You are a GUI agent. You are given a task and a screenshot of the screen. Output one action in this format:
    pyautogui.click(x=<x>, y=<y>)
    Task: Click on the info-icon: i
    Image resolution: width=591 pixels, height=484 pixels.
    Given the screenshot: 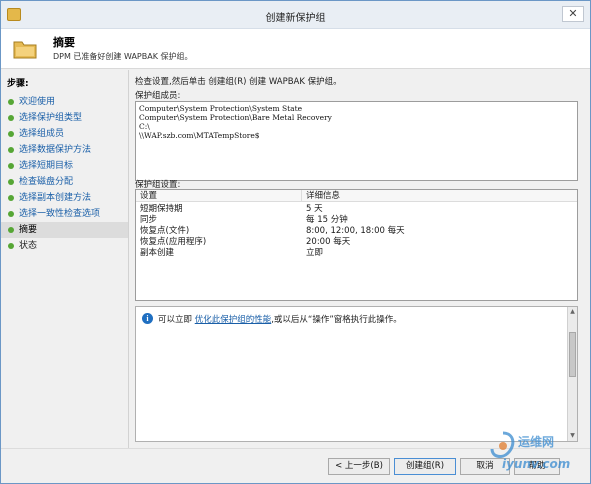 What is the action you would take?
    pyautogui.click(x=147, y=318)
    